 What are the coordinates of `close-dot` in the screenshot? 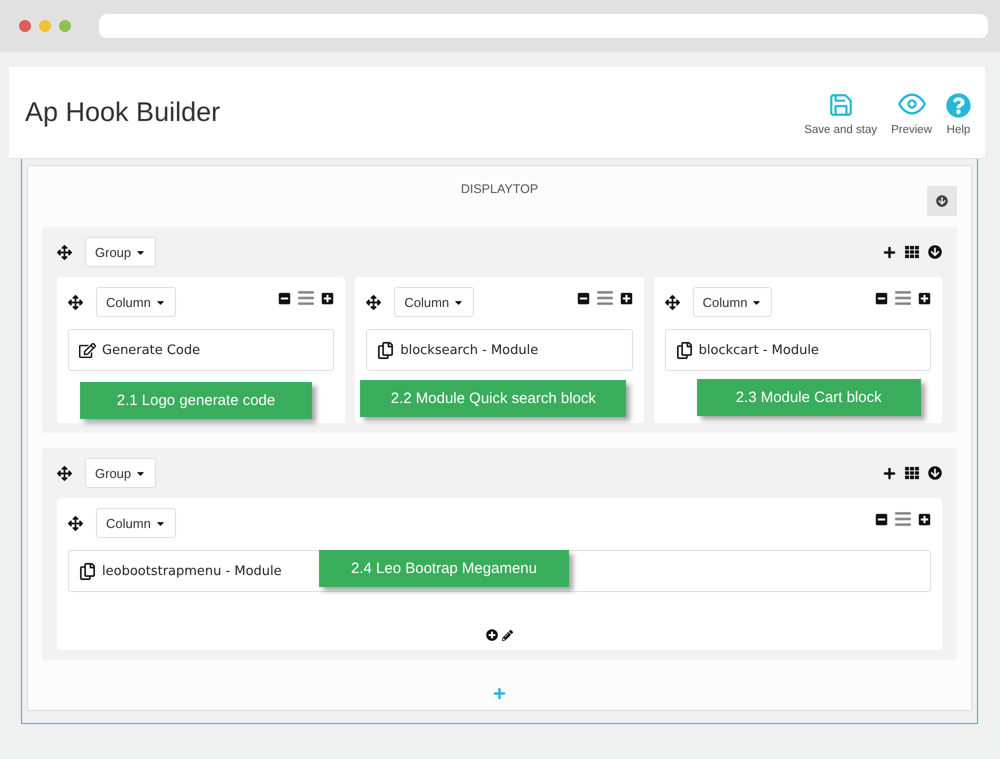 It's located at (25, 26).